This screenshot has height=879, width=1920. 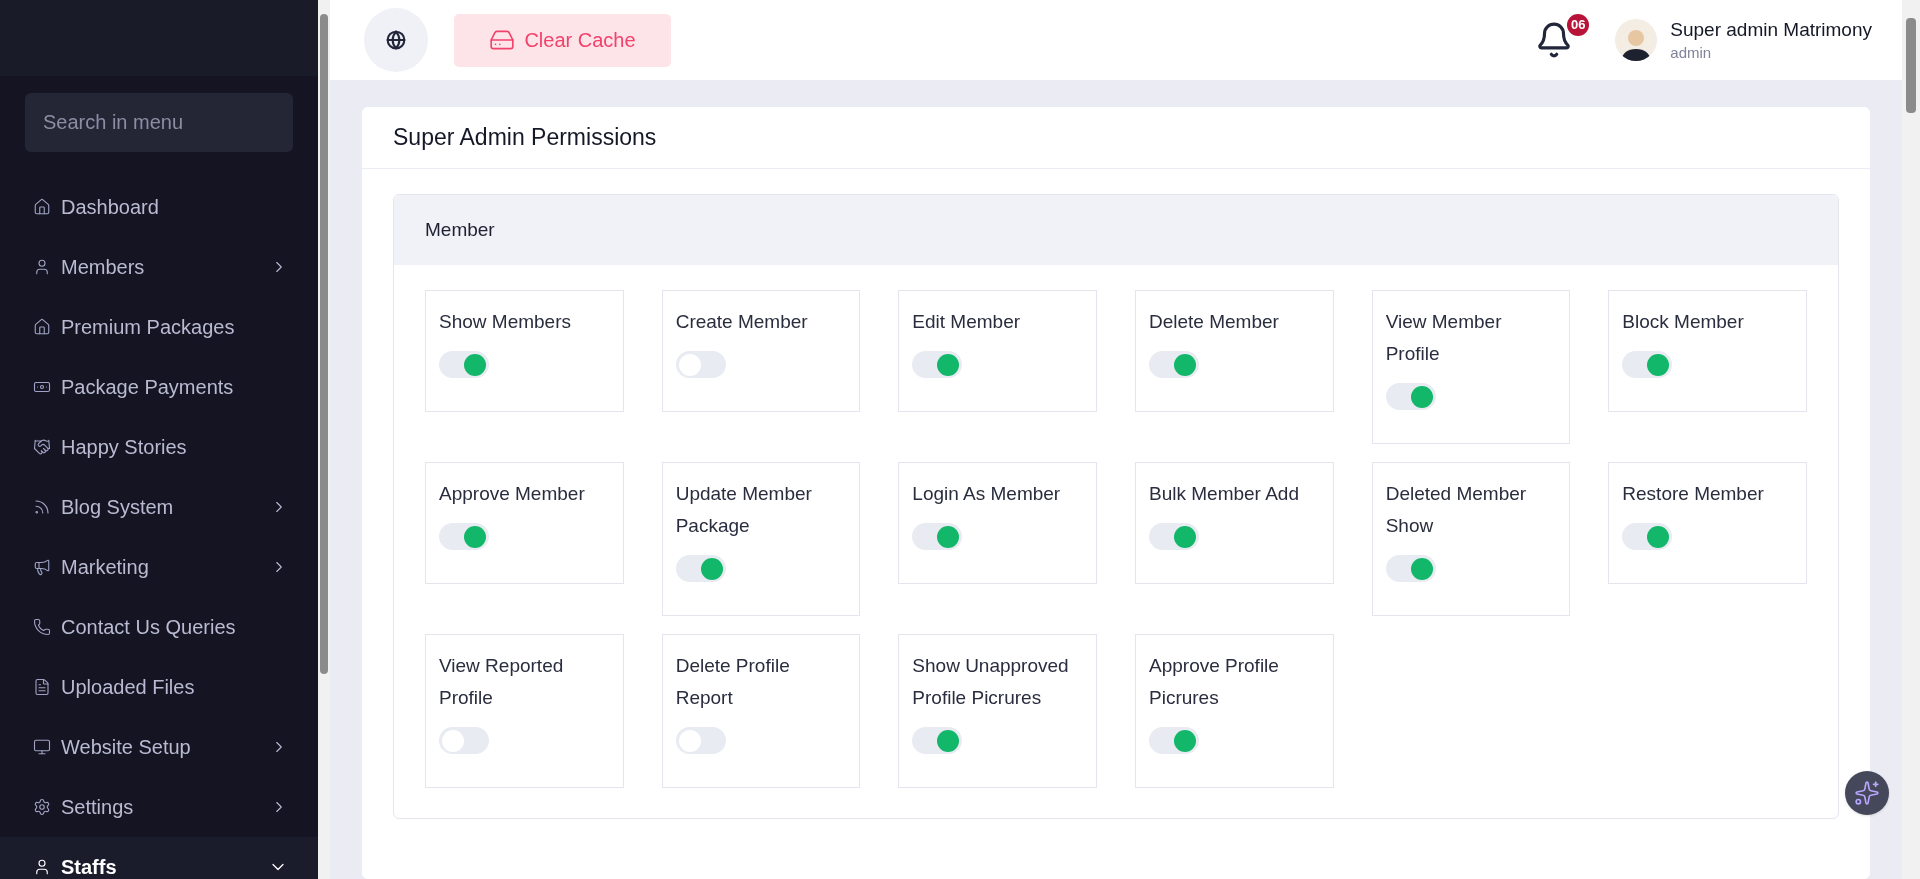 What do you see at coordinates (105, 567) in the screenshot?
I see `sidebar-item-label: Marketing` at bounding box center [105, 567].